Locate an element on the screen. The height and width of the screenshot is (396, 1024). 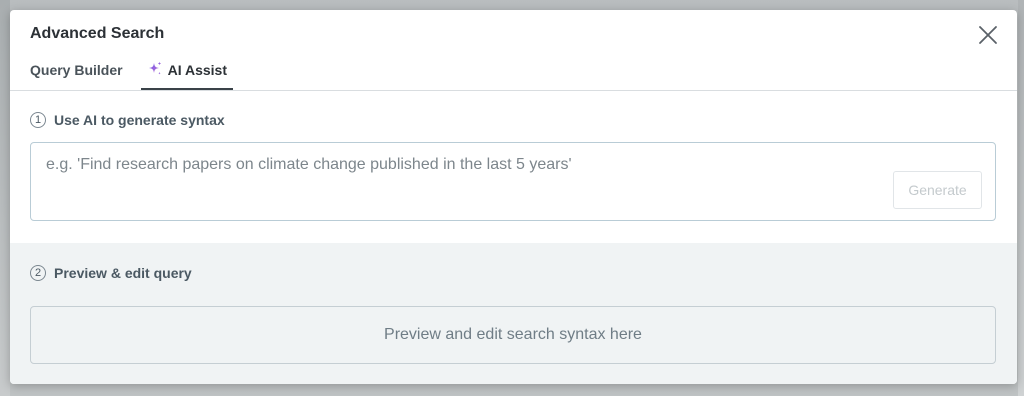
tab-query-builder: Query Builder is located at coordinates (76, 76).